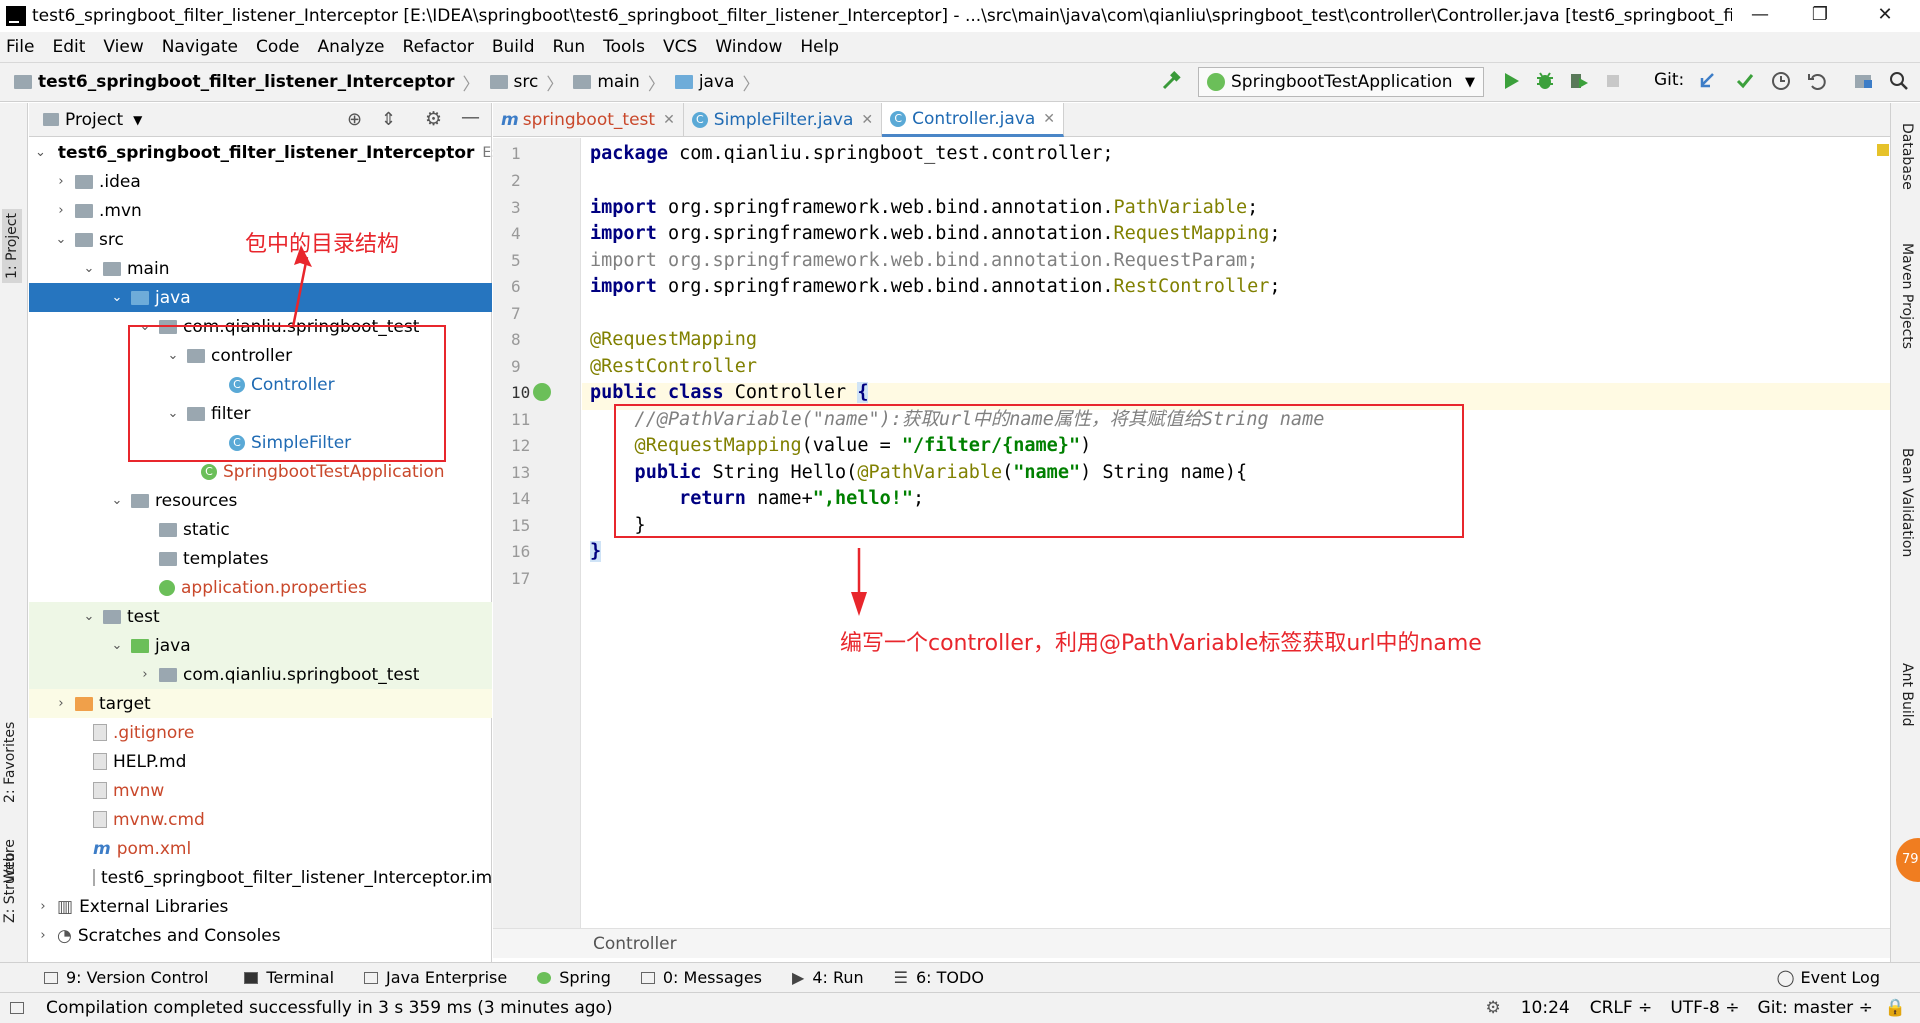 The width and height of the screenshot is (1920, 1023). I want to click on tree-item-test: ⌄ test, so click(260, 616).